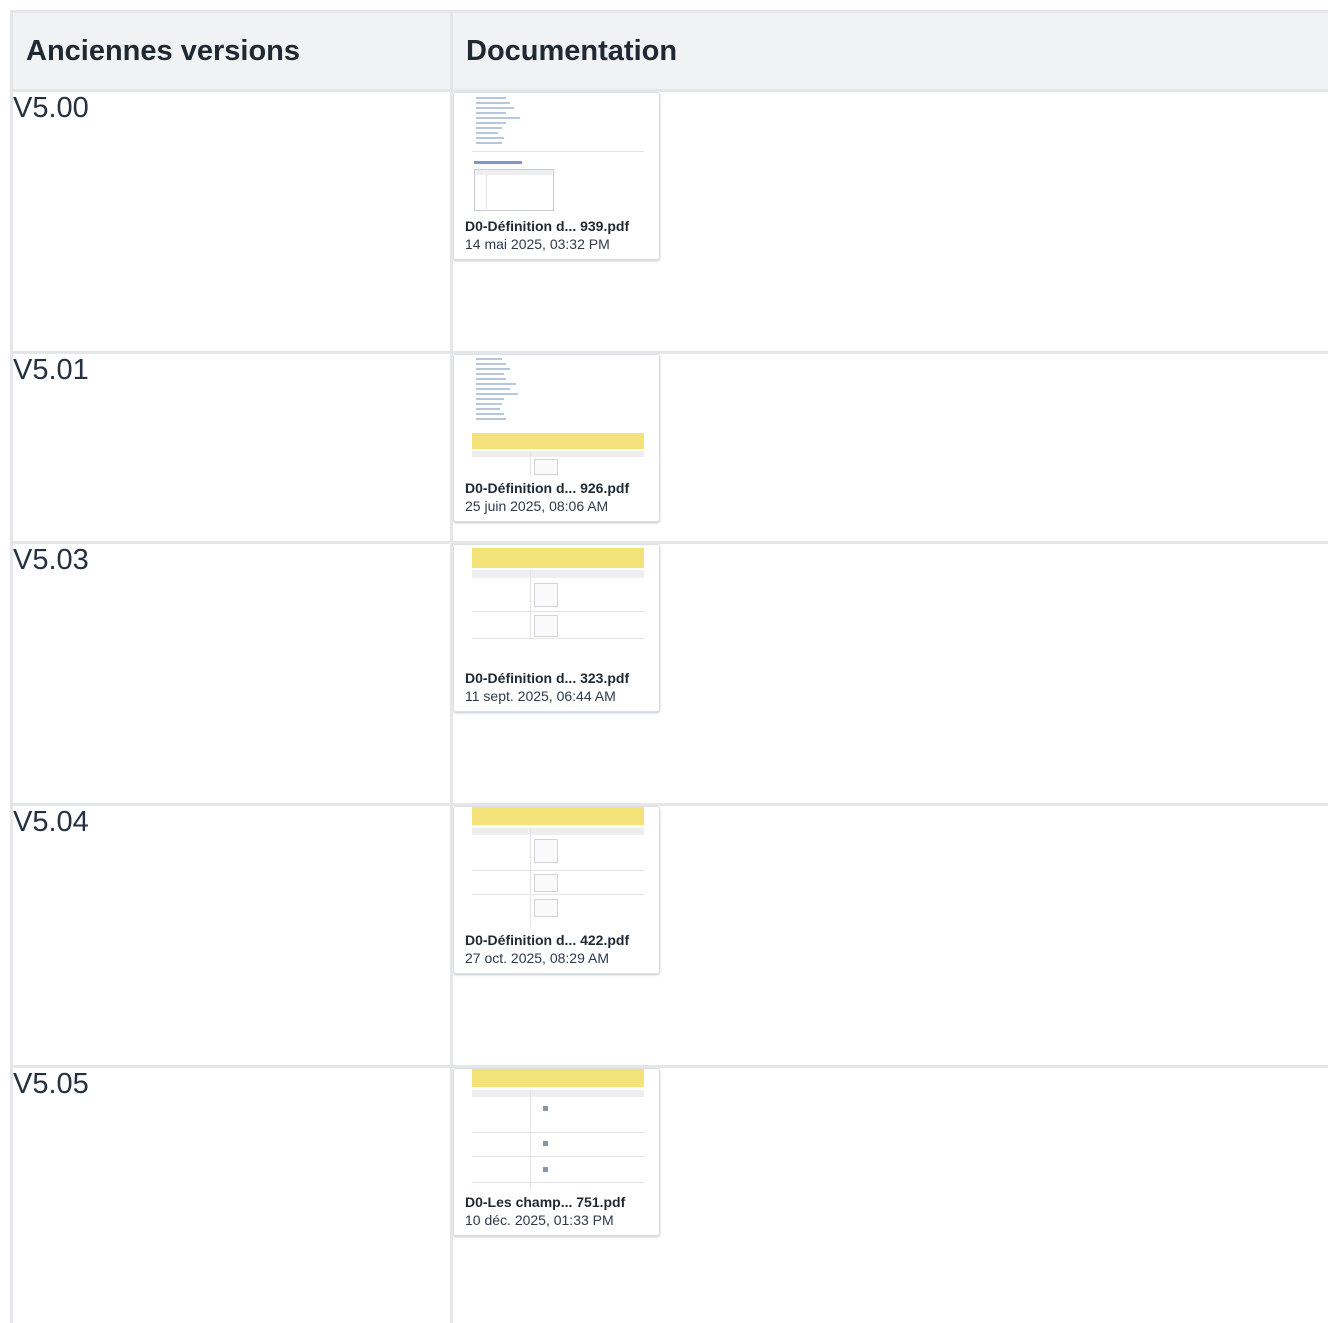  Describe the element at coordinates (557, 488) in the screenshot. I see `file-name: D0-Définition d... 926.pdf` at that location.